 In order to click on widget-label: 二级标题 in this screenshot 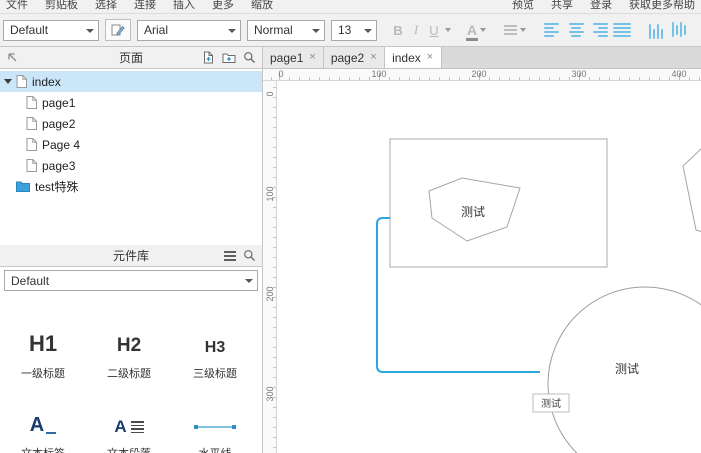, I will do `click(129, 374)`.